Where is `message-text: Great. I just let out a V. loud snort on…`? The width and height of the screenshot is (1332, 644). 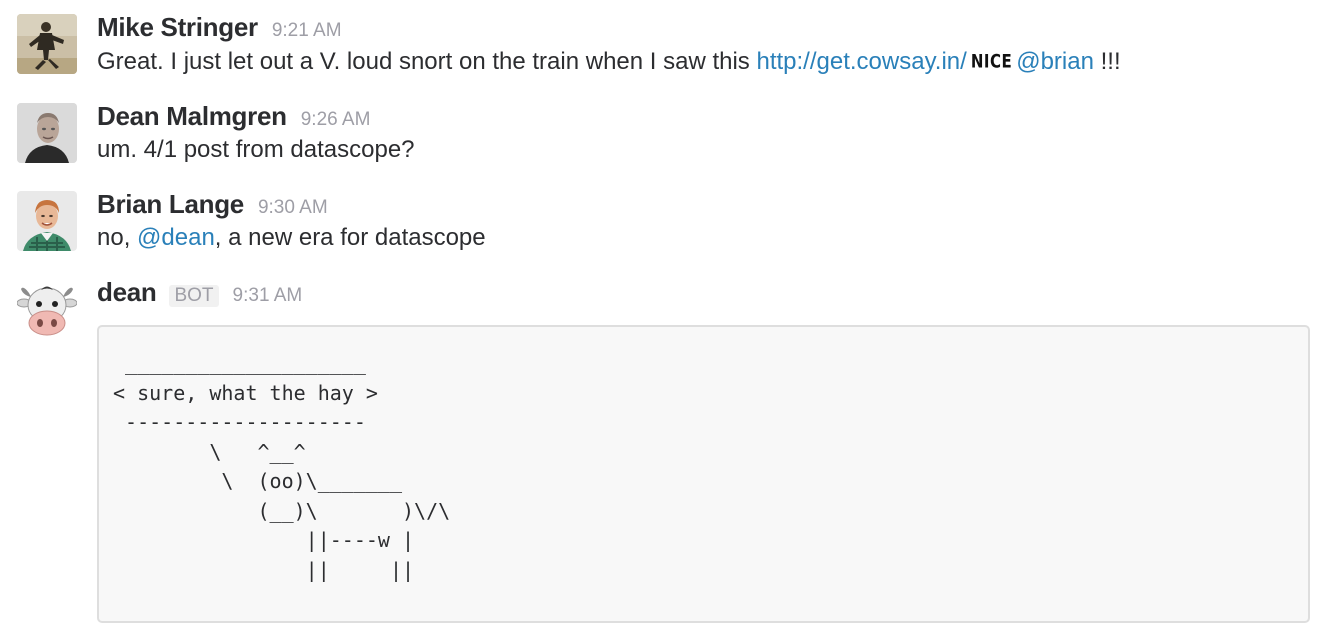
message-text: Great. I just let out a V. loud snort on… is located at coordinates (704, 61).